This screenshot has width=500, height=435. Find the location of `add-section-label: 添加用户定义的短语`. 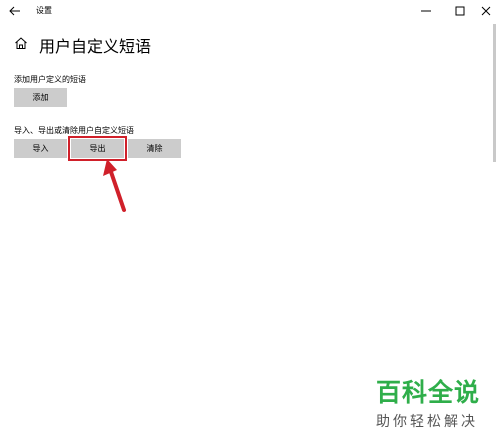

add-section-label: 添加用户定义的短语 is located at coordinates (50, 79).